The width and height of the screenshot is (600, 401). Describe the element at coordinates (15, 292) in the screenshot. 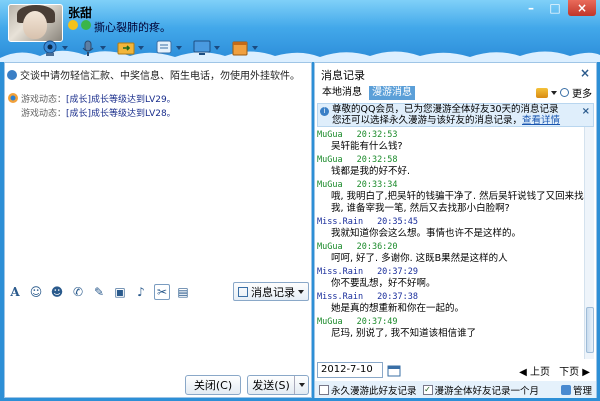

I see `font-icon: A` at that location.